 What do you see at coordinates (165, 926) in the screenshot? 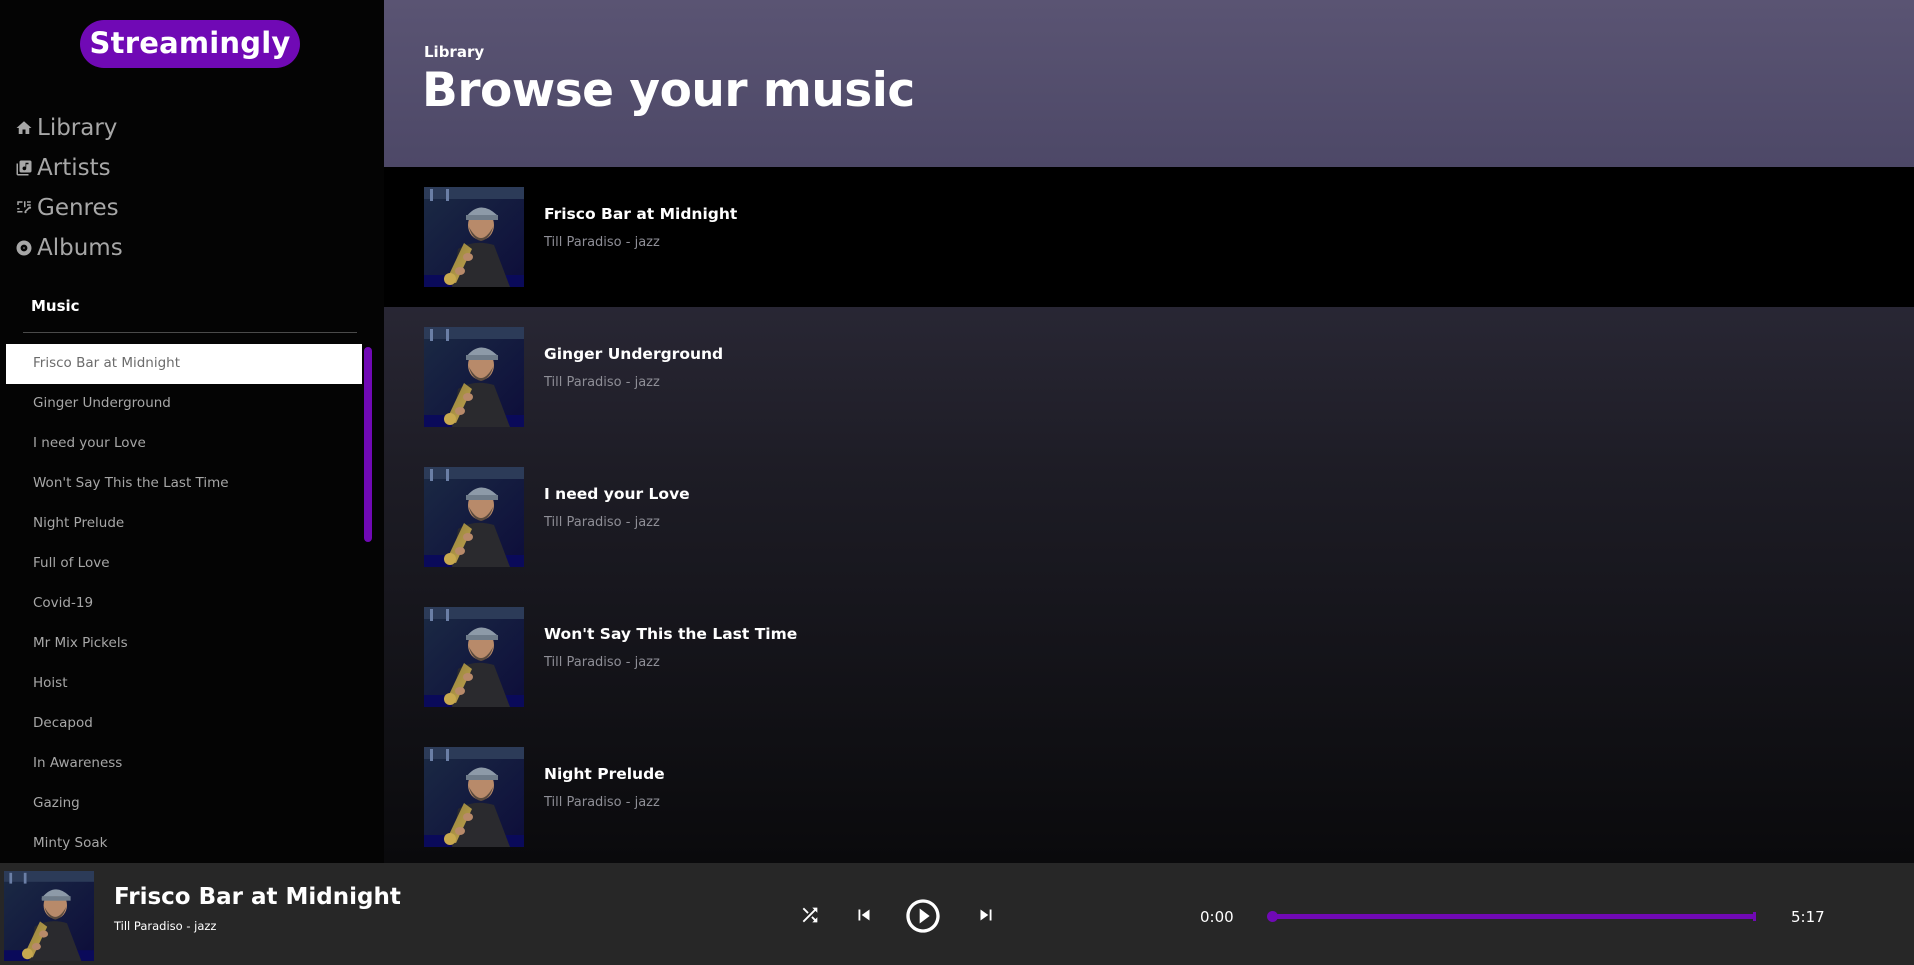
I see `now-playing-artist-genre: Till Paradiso - jazz` at bounding box center [165, 926].